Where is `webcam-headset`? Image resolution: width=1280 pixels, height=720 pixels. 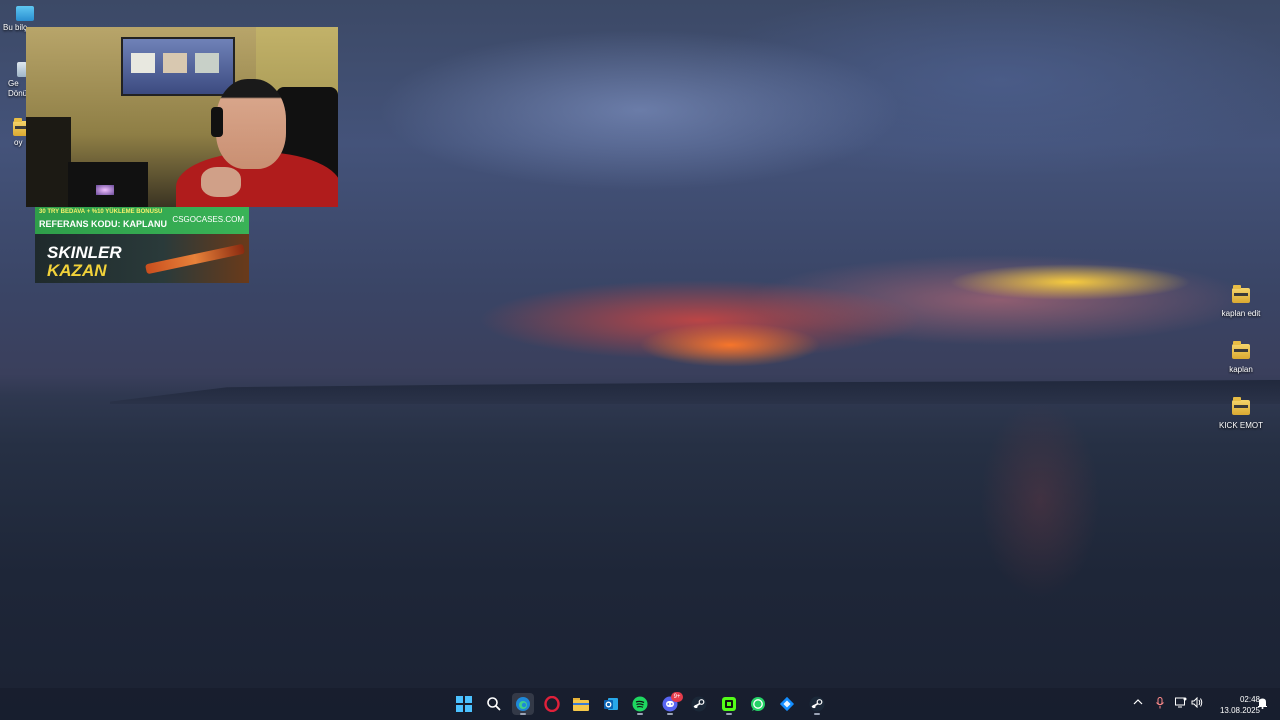 webcam-headset is located at coordinates (217, 122).